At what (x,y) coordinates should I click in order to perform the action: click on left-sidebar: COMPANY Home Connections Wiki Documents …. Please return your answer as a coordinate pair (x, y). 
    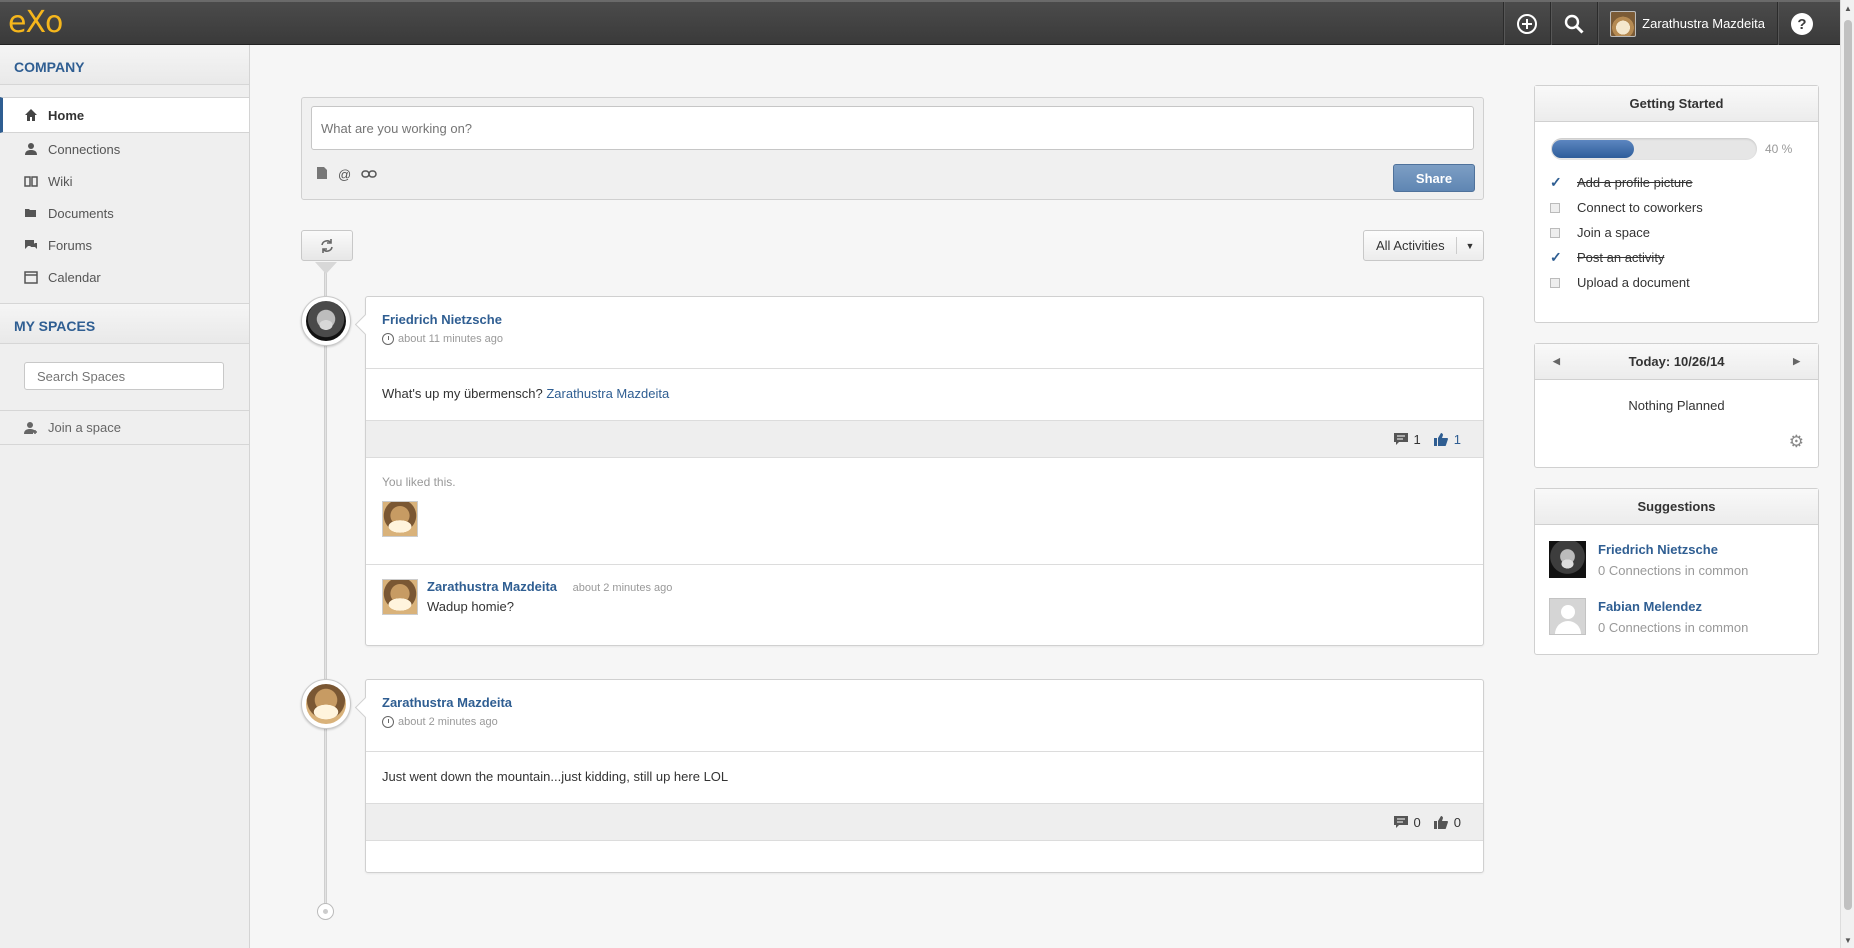
    Looking at the image, I should click on (125, 496).